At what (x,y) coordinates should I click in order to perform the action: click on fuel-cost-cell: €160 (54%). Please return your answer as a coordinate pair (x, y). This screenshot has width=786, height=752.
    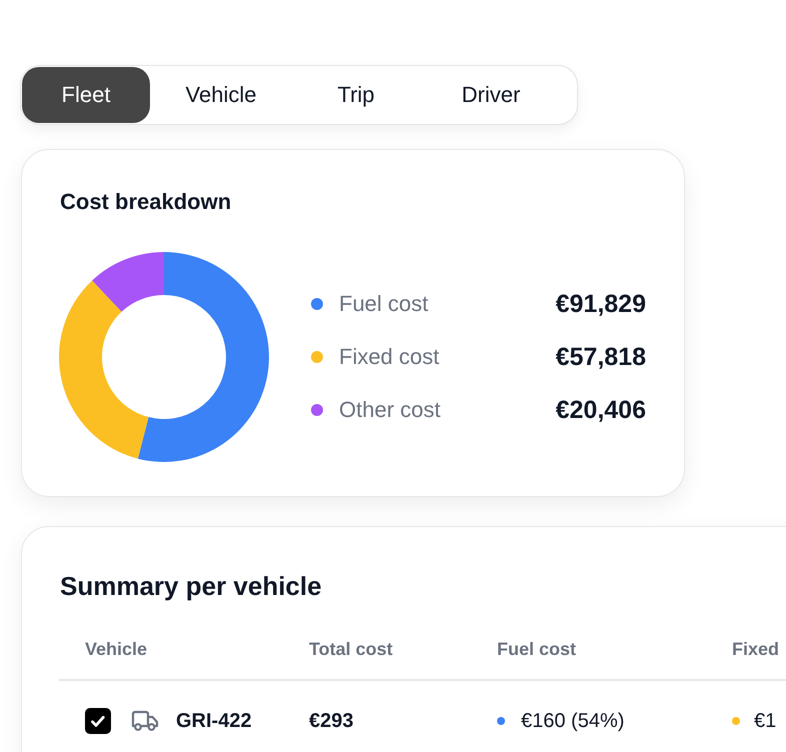
    Looking at the image, I should click on (572, 721).